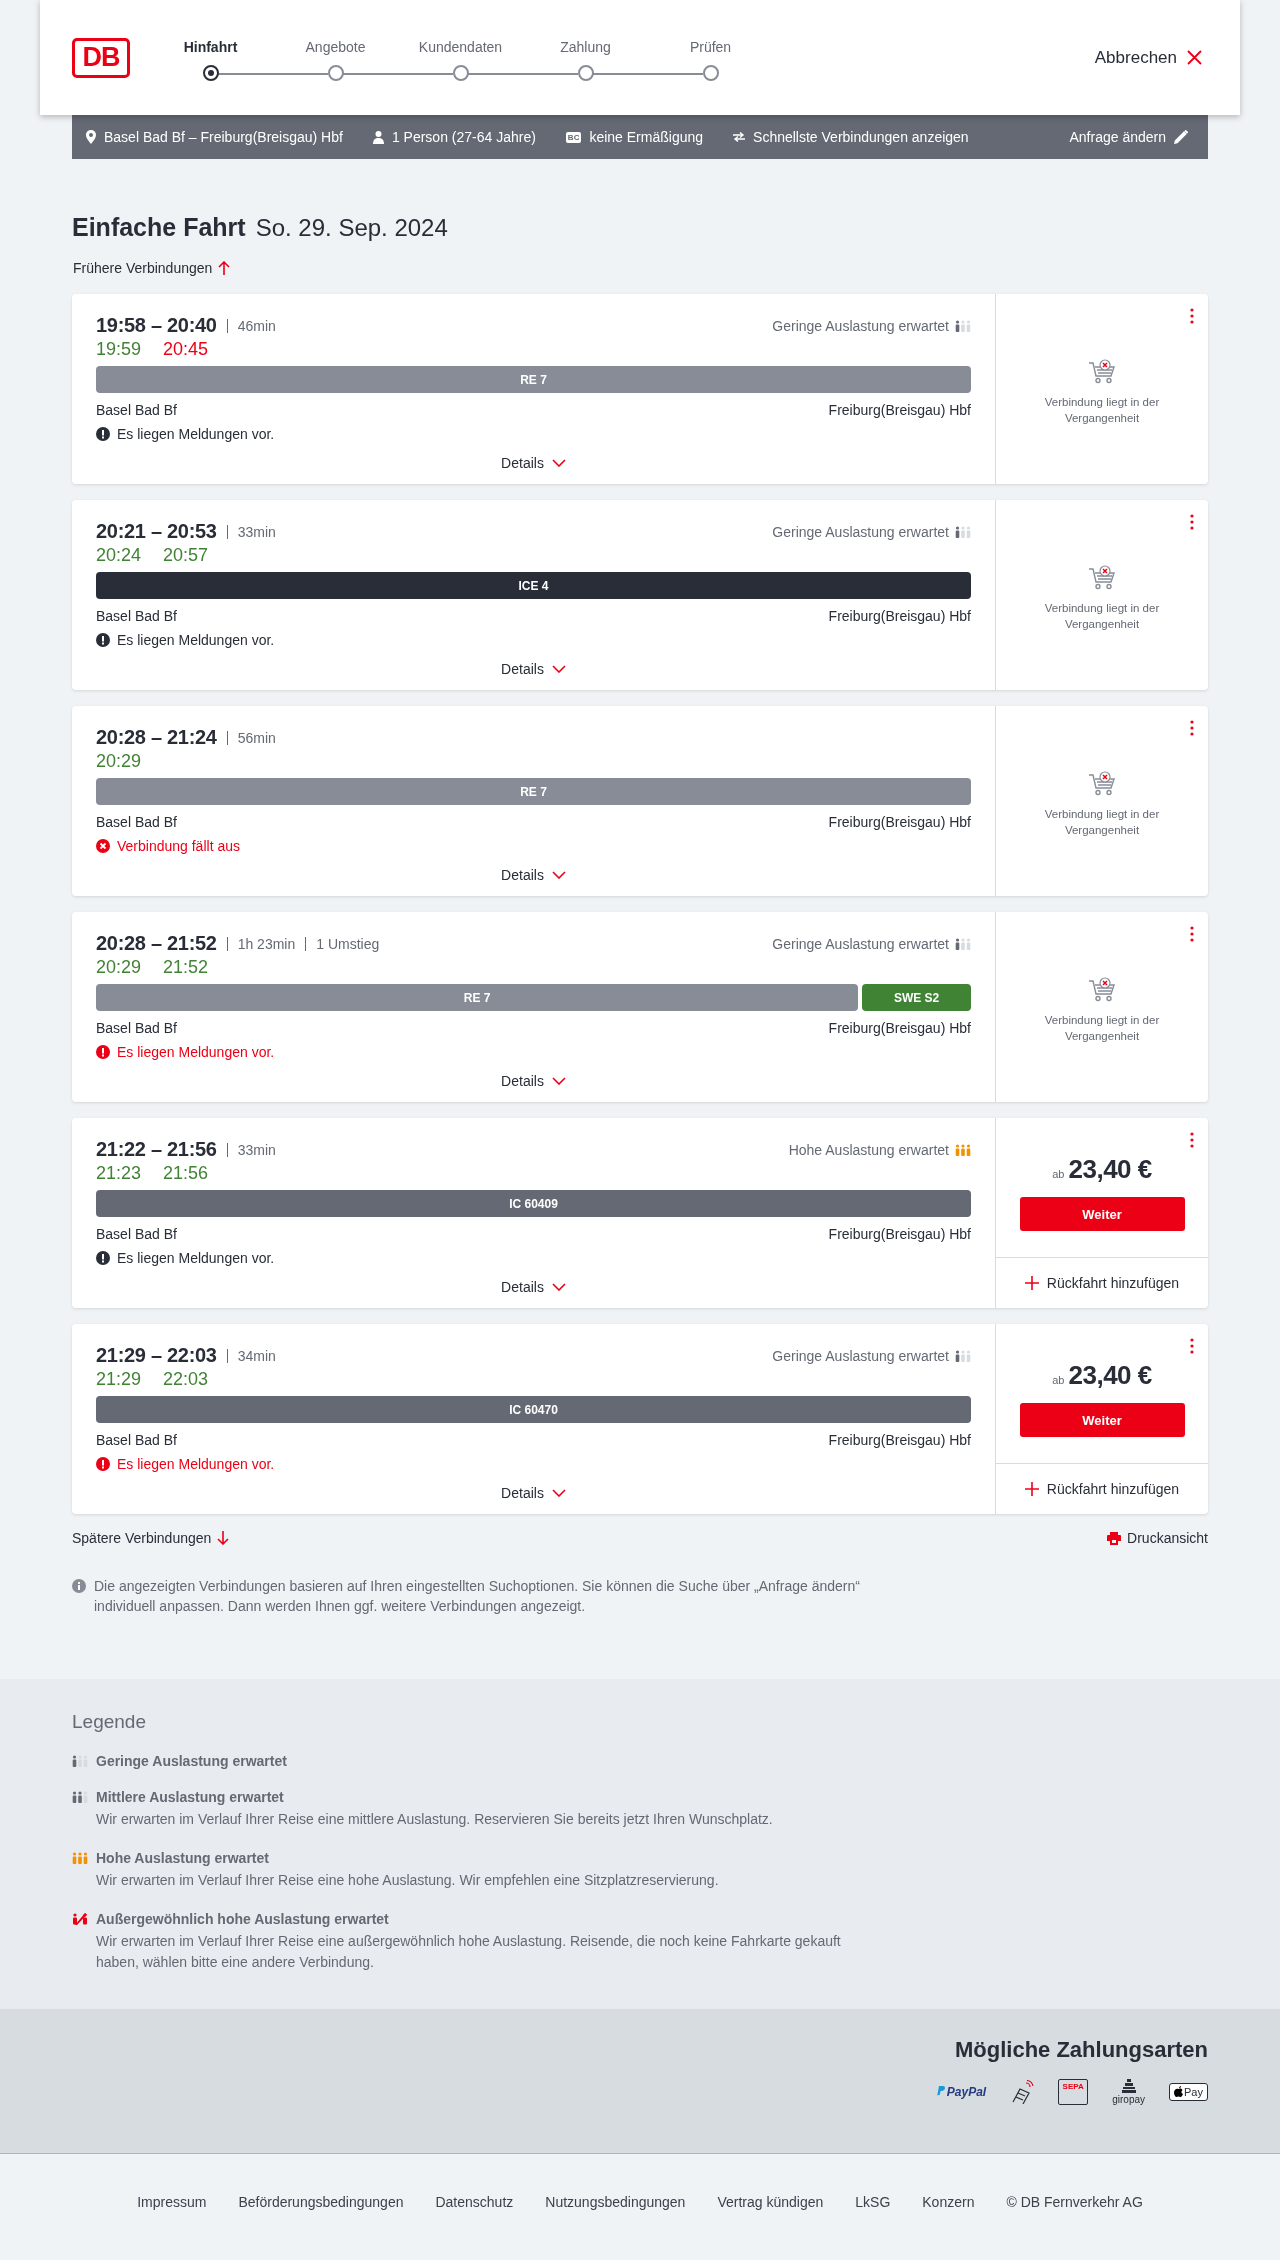 The width and height of the screenshot is (1280, 2260). Describe the element at coordinates (615, 2201) in the screenshot. I see `footer-link: Nutzungsbedingungen` at that location.